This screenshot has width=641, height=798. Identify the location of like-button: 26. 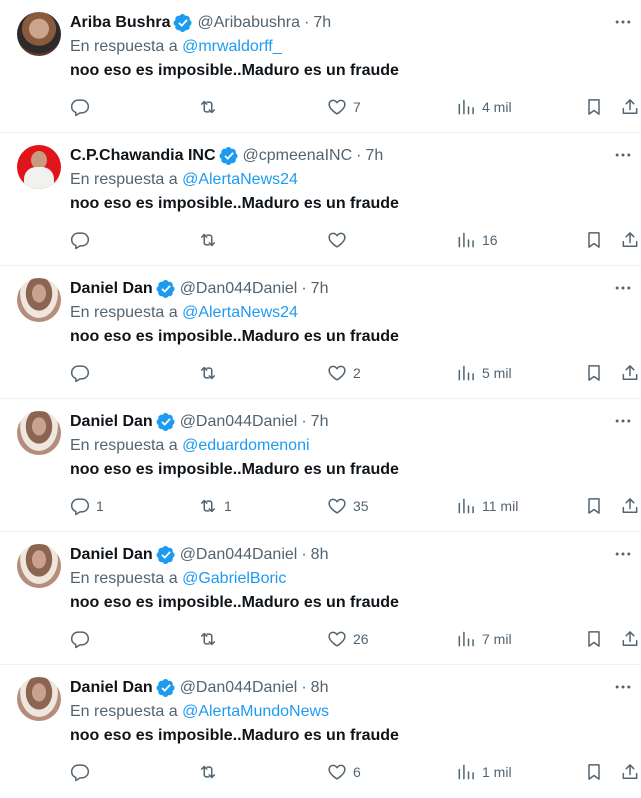
(348, 639).